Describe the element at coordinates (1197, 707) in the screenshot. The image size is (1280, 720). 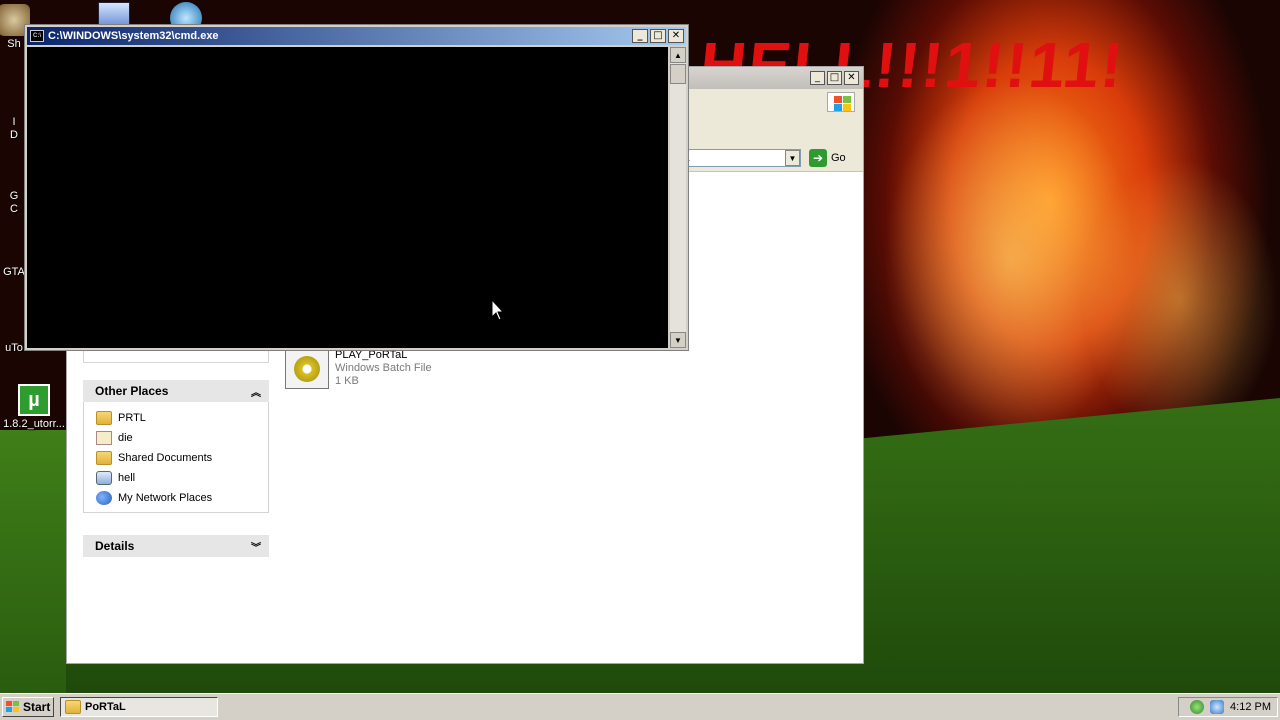
I see `network-tray-icon` at that location.